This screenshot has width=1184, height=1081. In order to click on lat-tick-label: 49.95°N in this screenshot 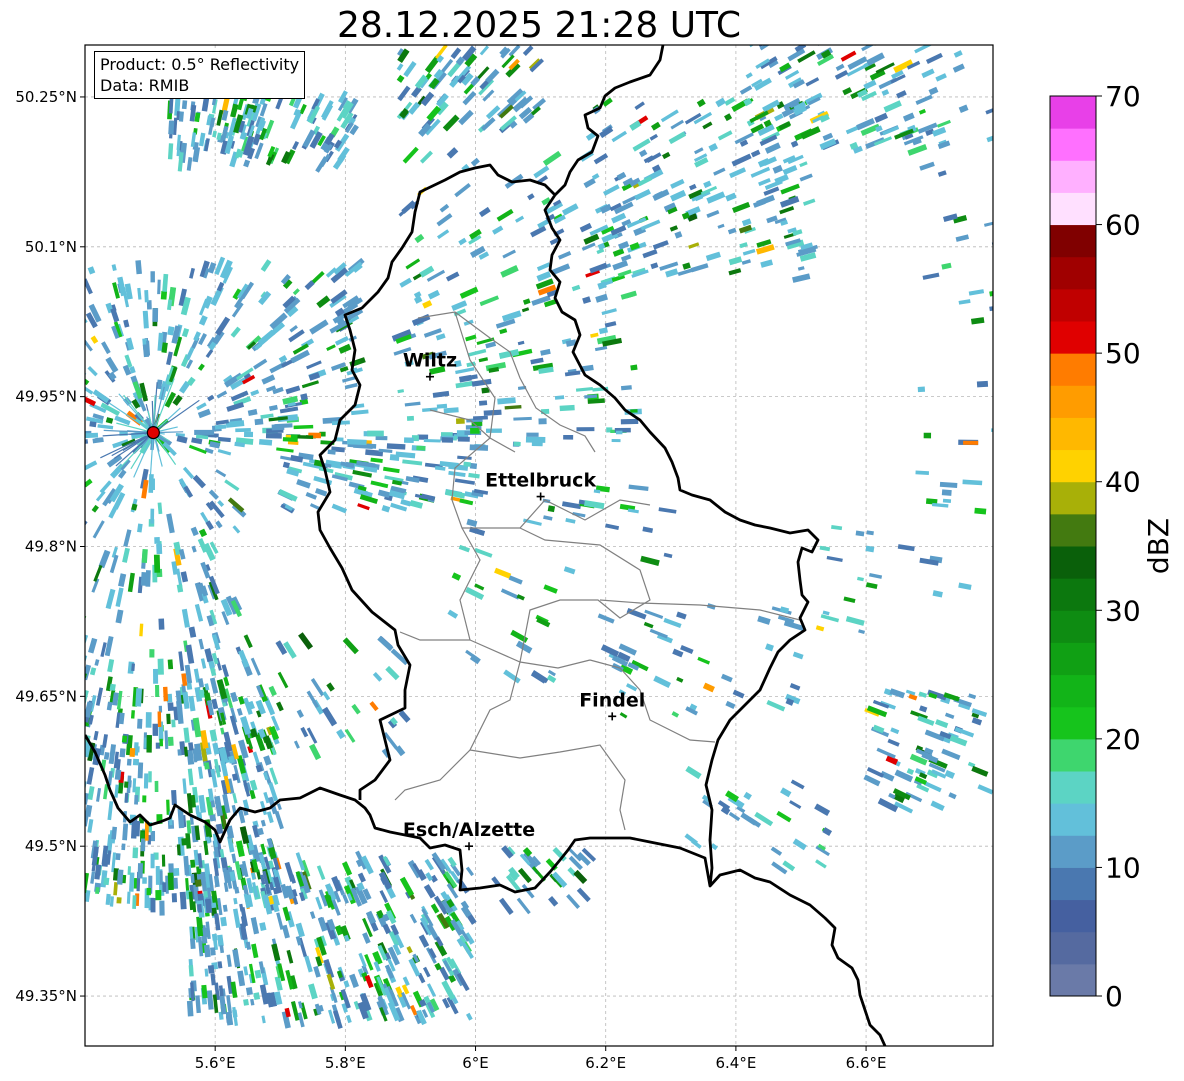, I will do `click(46, 397)`.